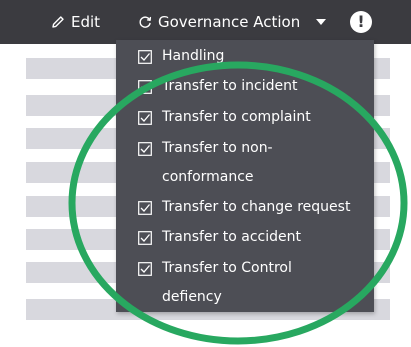  What do you see at coordinates (256, 207) in the screenshot?
I see `menu-item-label: Transfer to change request` at bounding box center [256, 207].